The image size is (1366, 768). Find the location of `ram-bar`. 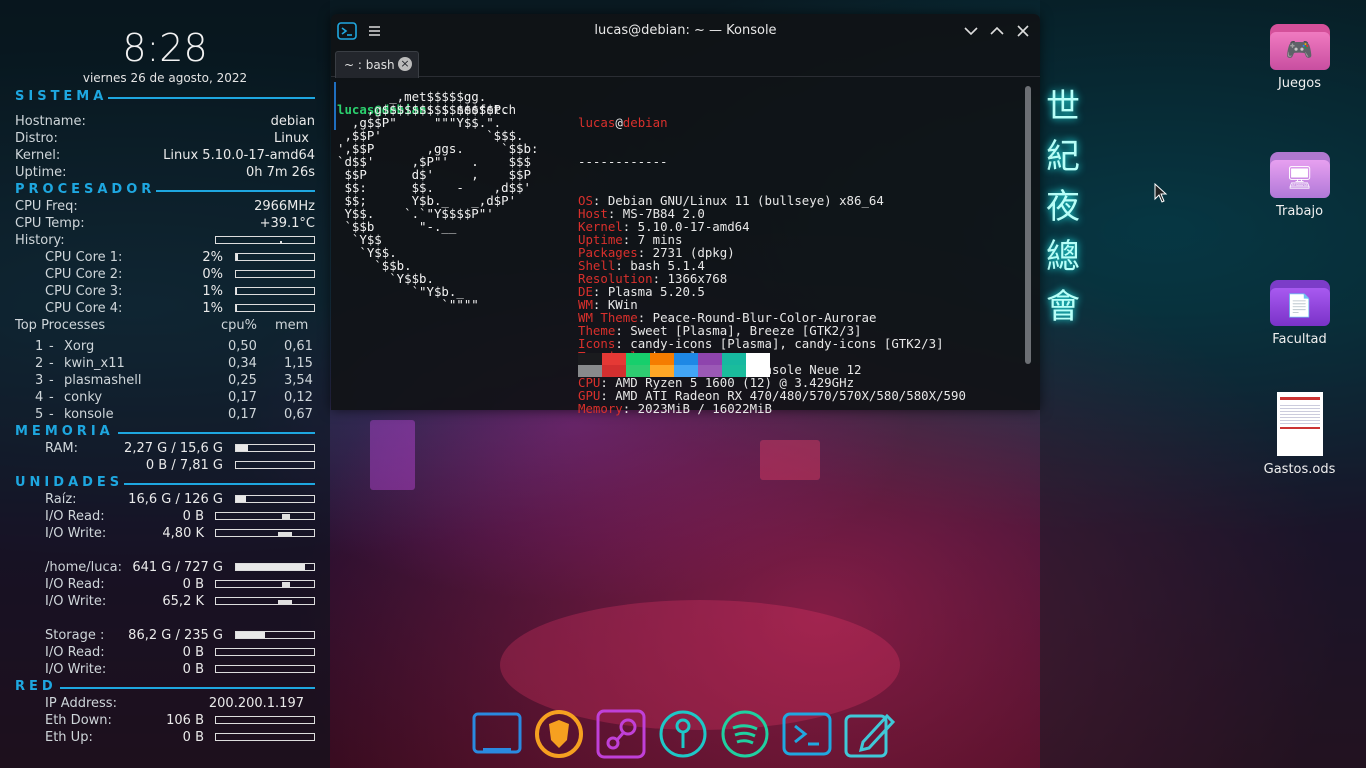

ram-bar is located at coordinates (275, 448).